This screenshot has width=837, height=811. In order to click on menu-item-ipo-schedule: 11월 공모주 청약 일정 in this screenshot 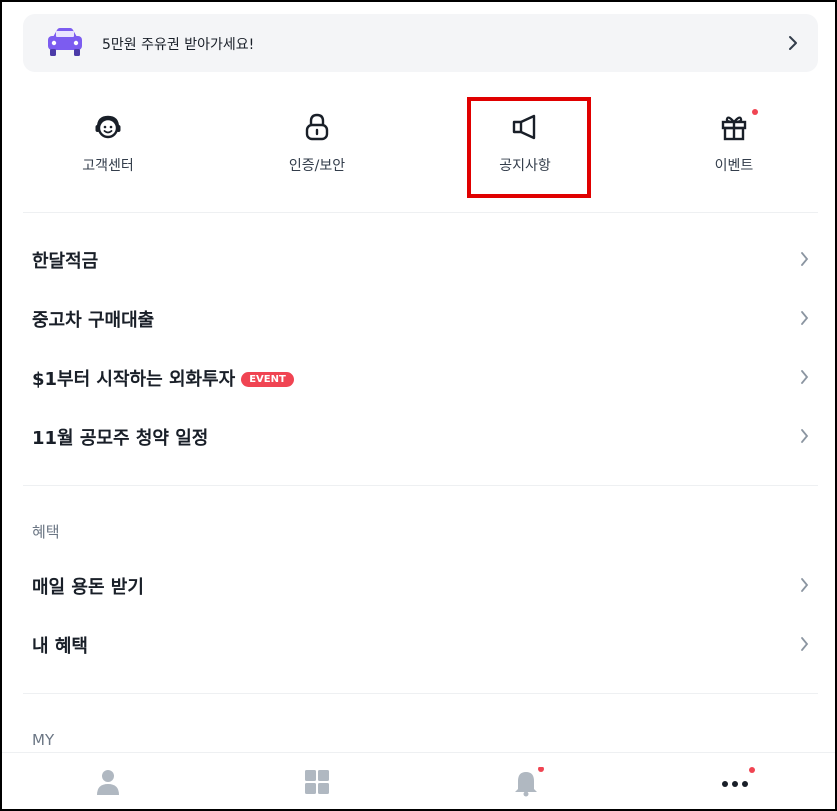, I will do `click(418, 437)`.